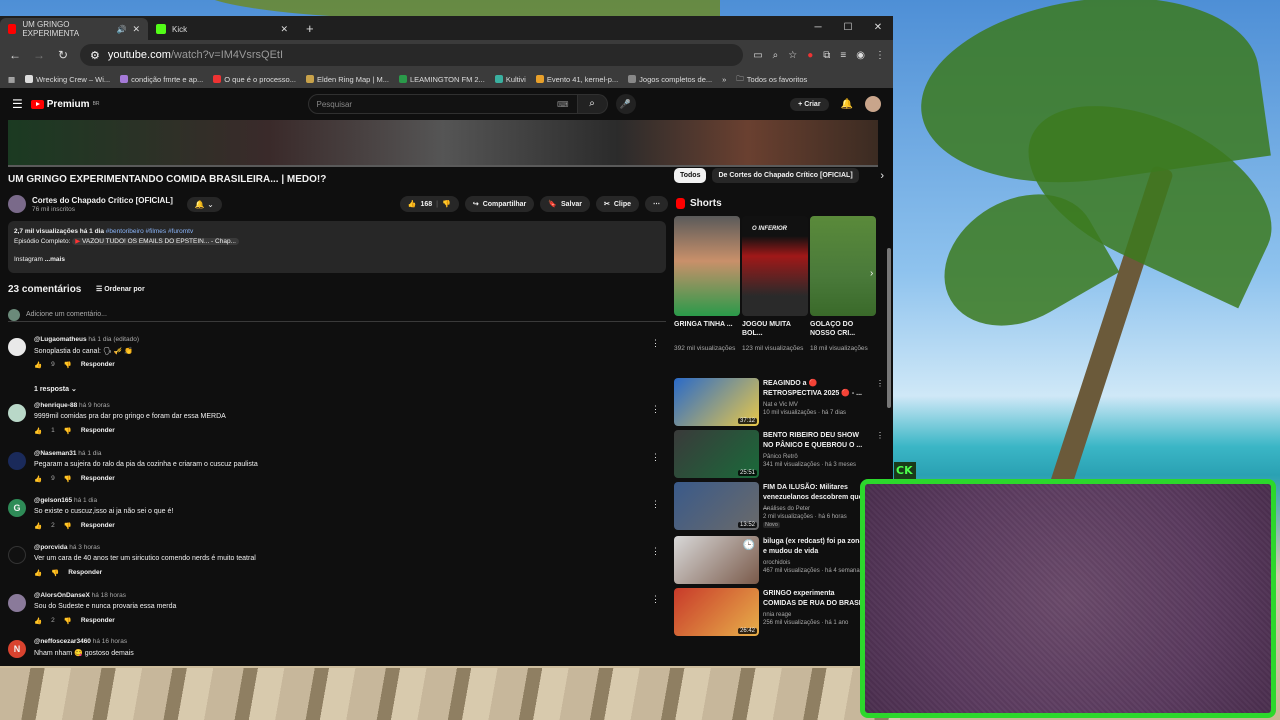 This screenshot has height=720, width=1280. I want to click on back-icon: ←, so click(15, 55).